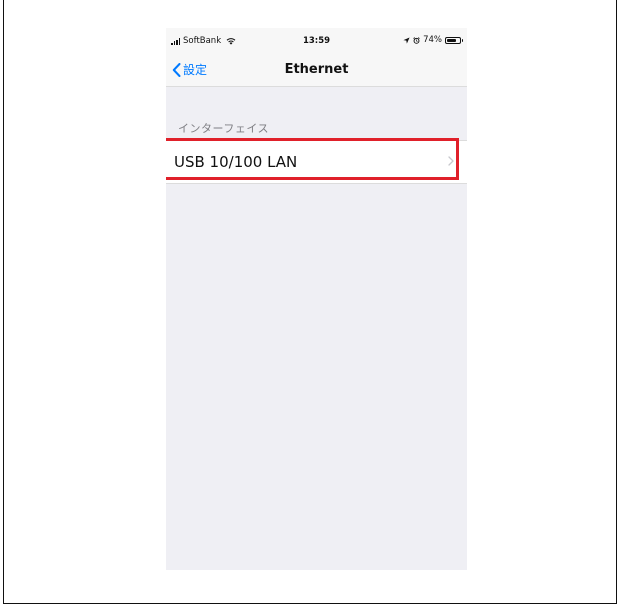  I want to click on list-item-usb-lan: USB 10/100 LAN, so click(316, 160).